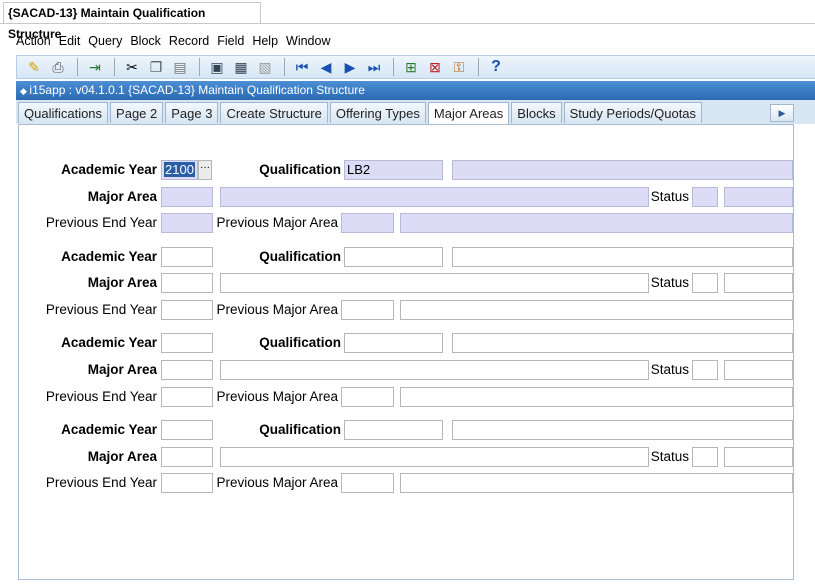 This screenshot has width=815, height=586. What do you see at coordinates (241, 67) in the screenshot?
I see `execute-query-icon: ▦` at bounding box center [241, 67].